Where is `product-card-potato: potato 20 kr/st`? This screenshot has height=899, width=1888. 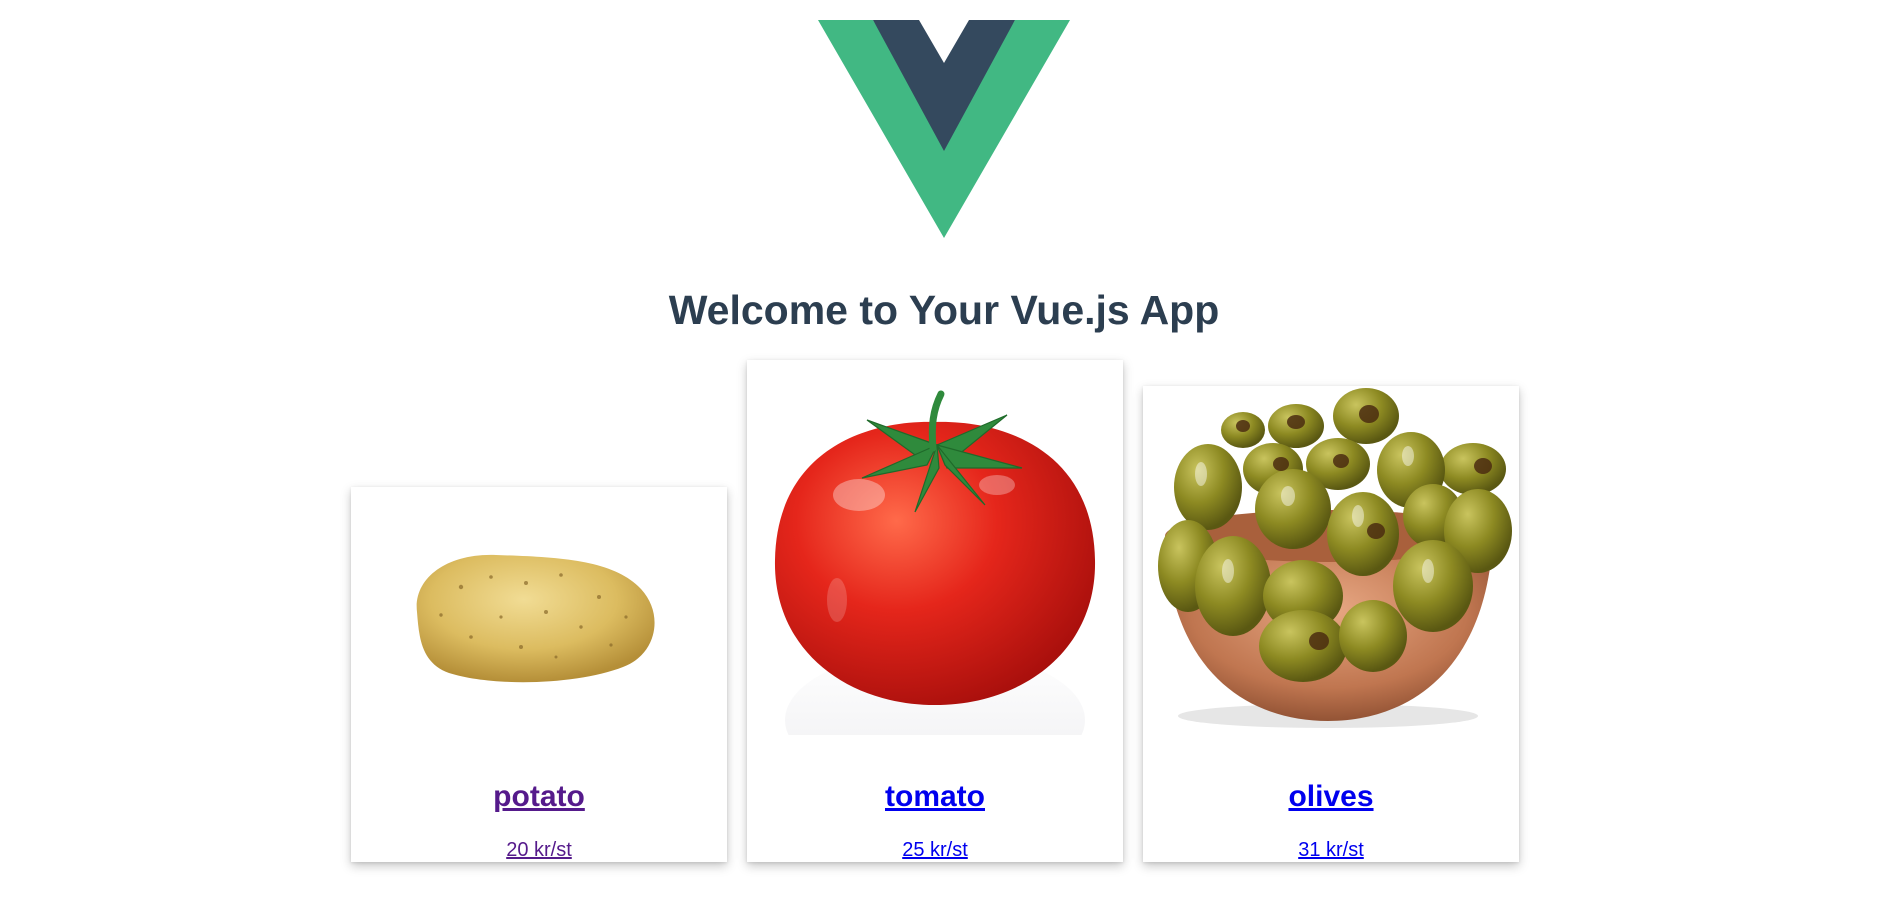
product-card-potato: potato 20 kr/st is located at coordinates (539, 674).